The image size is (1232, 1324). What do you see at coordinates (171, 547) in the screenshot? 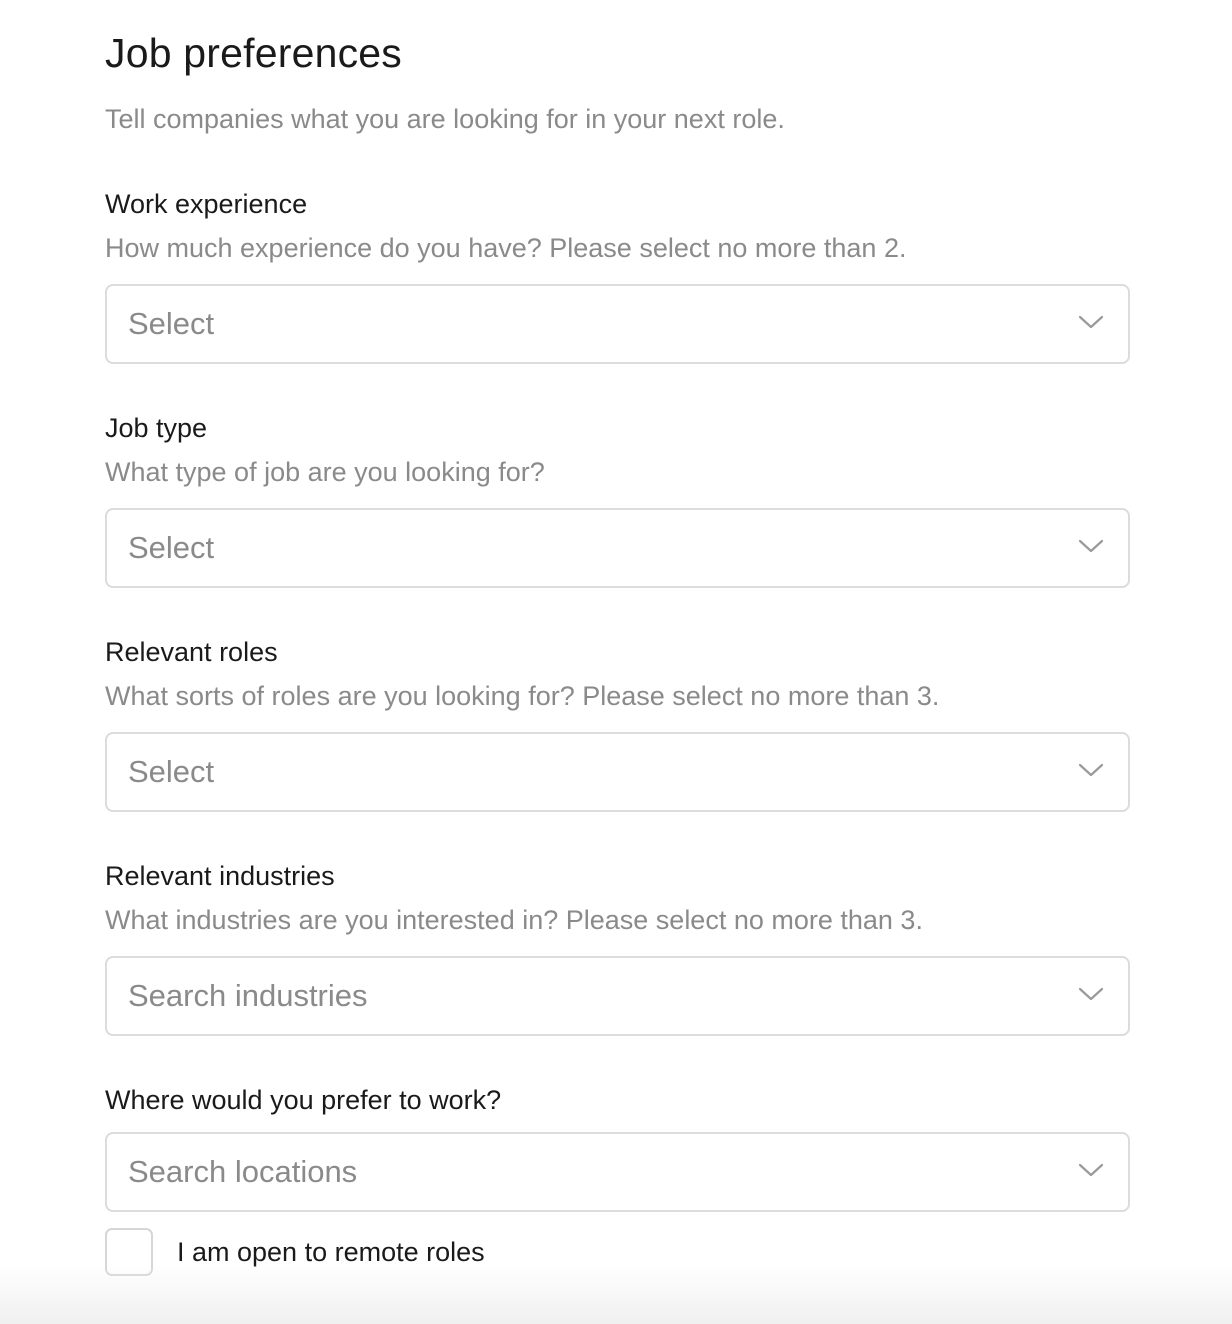
I see `job-type-placeholder: Select` at bounding box center [171, 547].